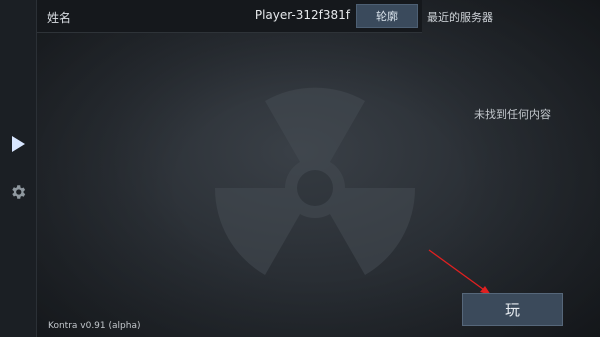 Image resolution: width=600 pixels, height=337 pixels. I want to click on gear-icon, so click(19, 192).